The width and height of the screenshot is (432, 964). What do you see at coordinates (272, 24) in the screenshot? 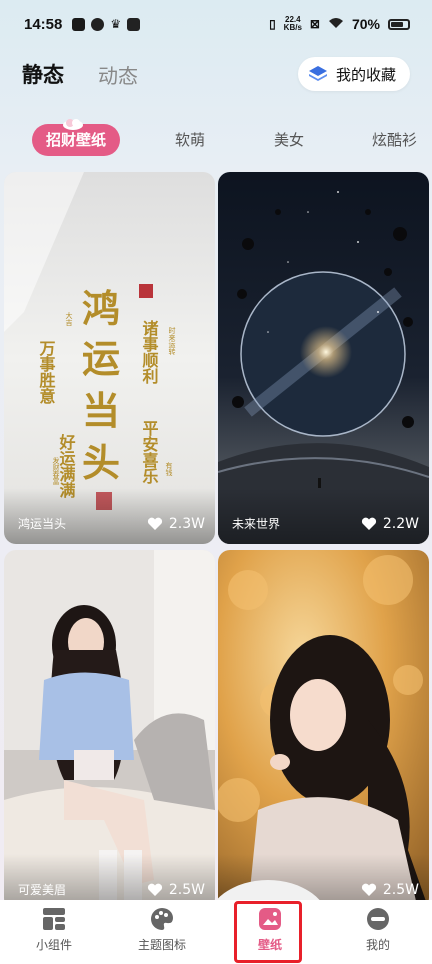
I see `vibrate-icon: ▯` at bounding box center [272, 24].